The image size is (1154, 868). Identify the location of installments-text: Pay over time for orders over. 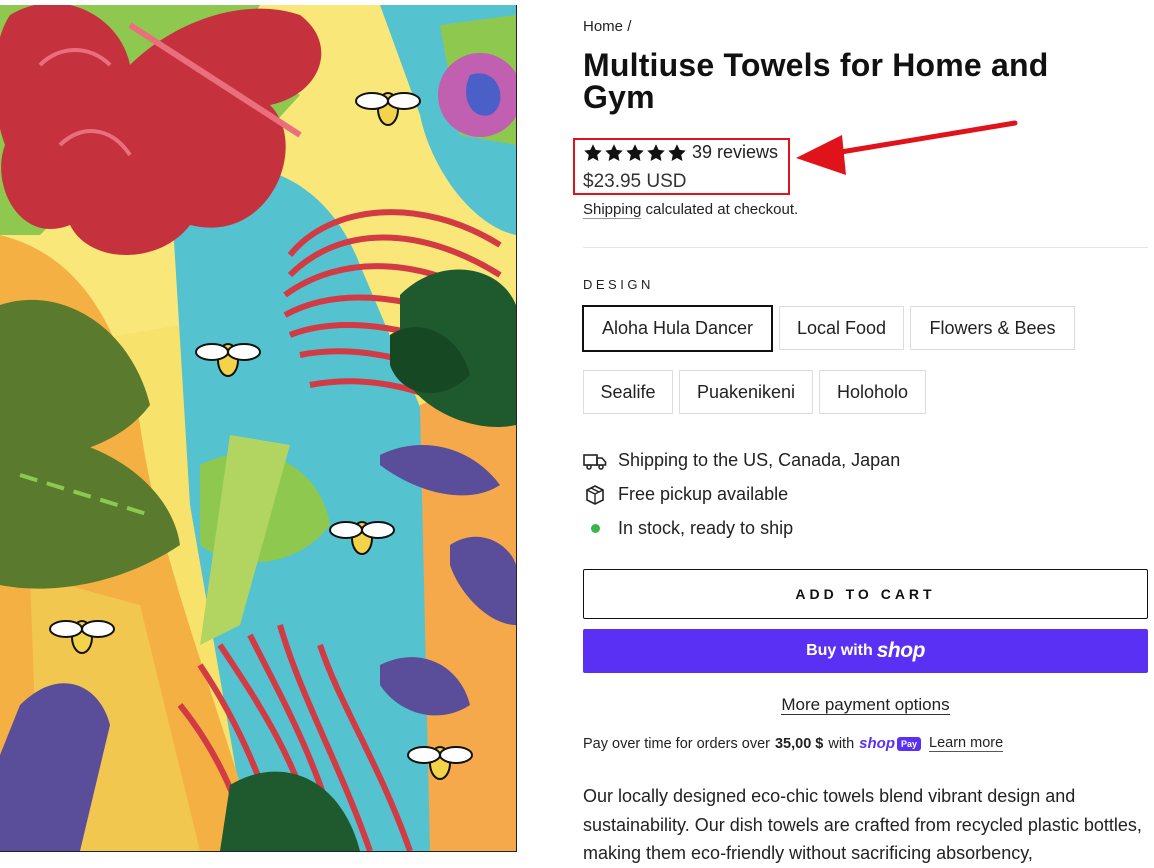
(676, 743).